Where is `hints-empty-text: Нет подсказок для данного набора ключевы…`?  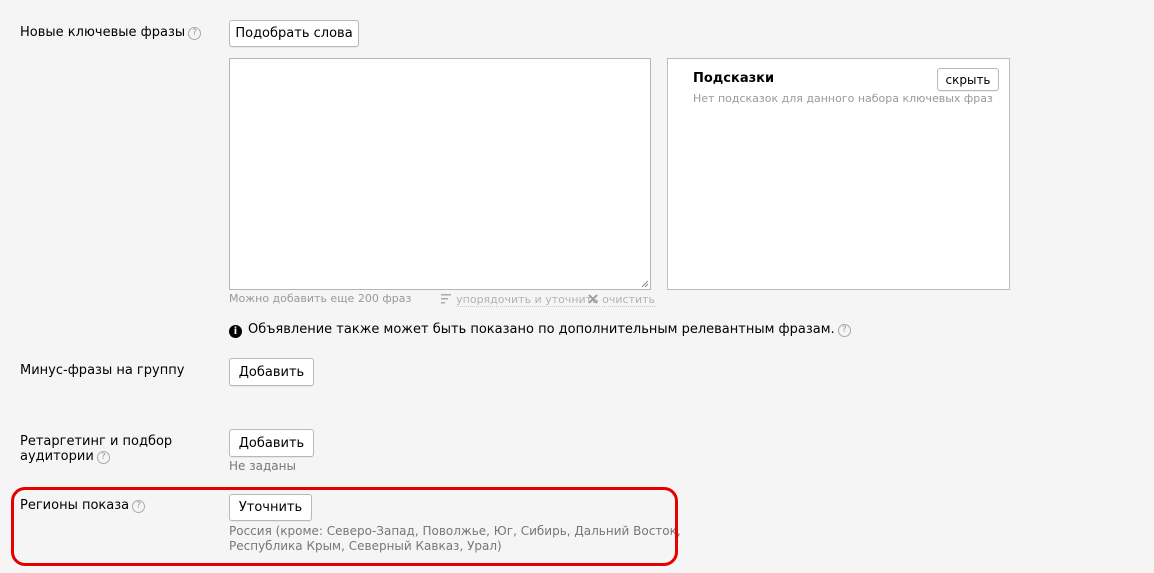
hints-empty-text: Нет подсказок для данного набора ключевы… is located at coordinates (843, 98).